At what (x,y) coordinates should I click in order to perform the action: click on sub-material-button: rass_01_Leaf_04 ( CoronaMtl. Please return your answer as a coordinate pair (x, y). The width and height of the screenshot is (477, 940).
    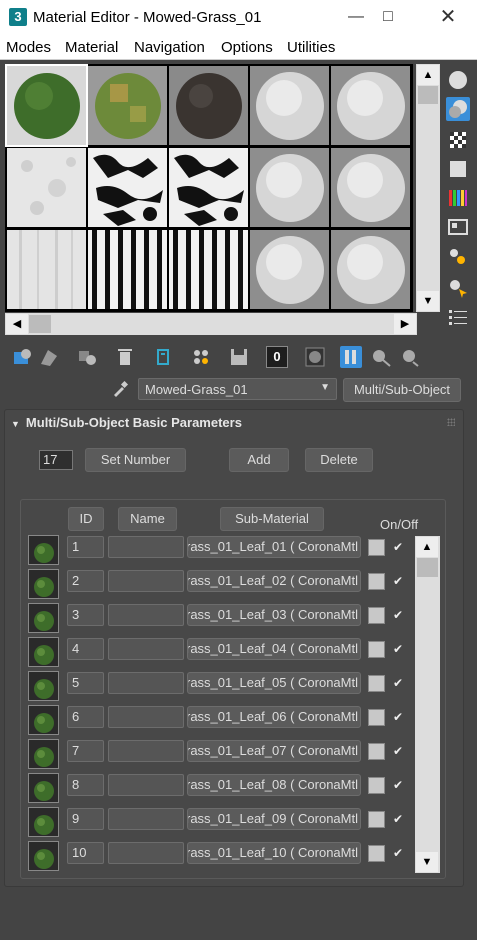
    Looking at the image, I should click on (274, 649).